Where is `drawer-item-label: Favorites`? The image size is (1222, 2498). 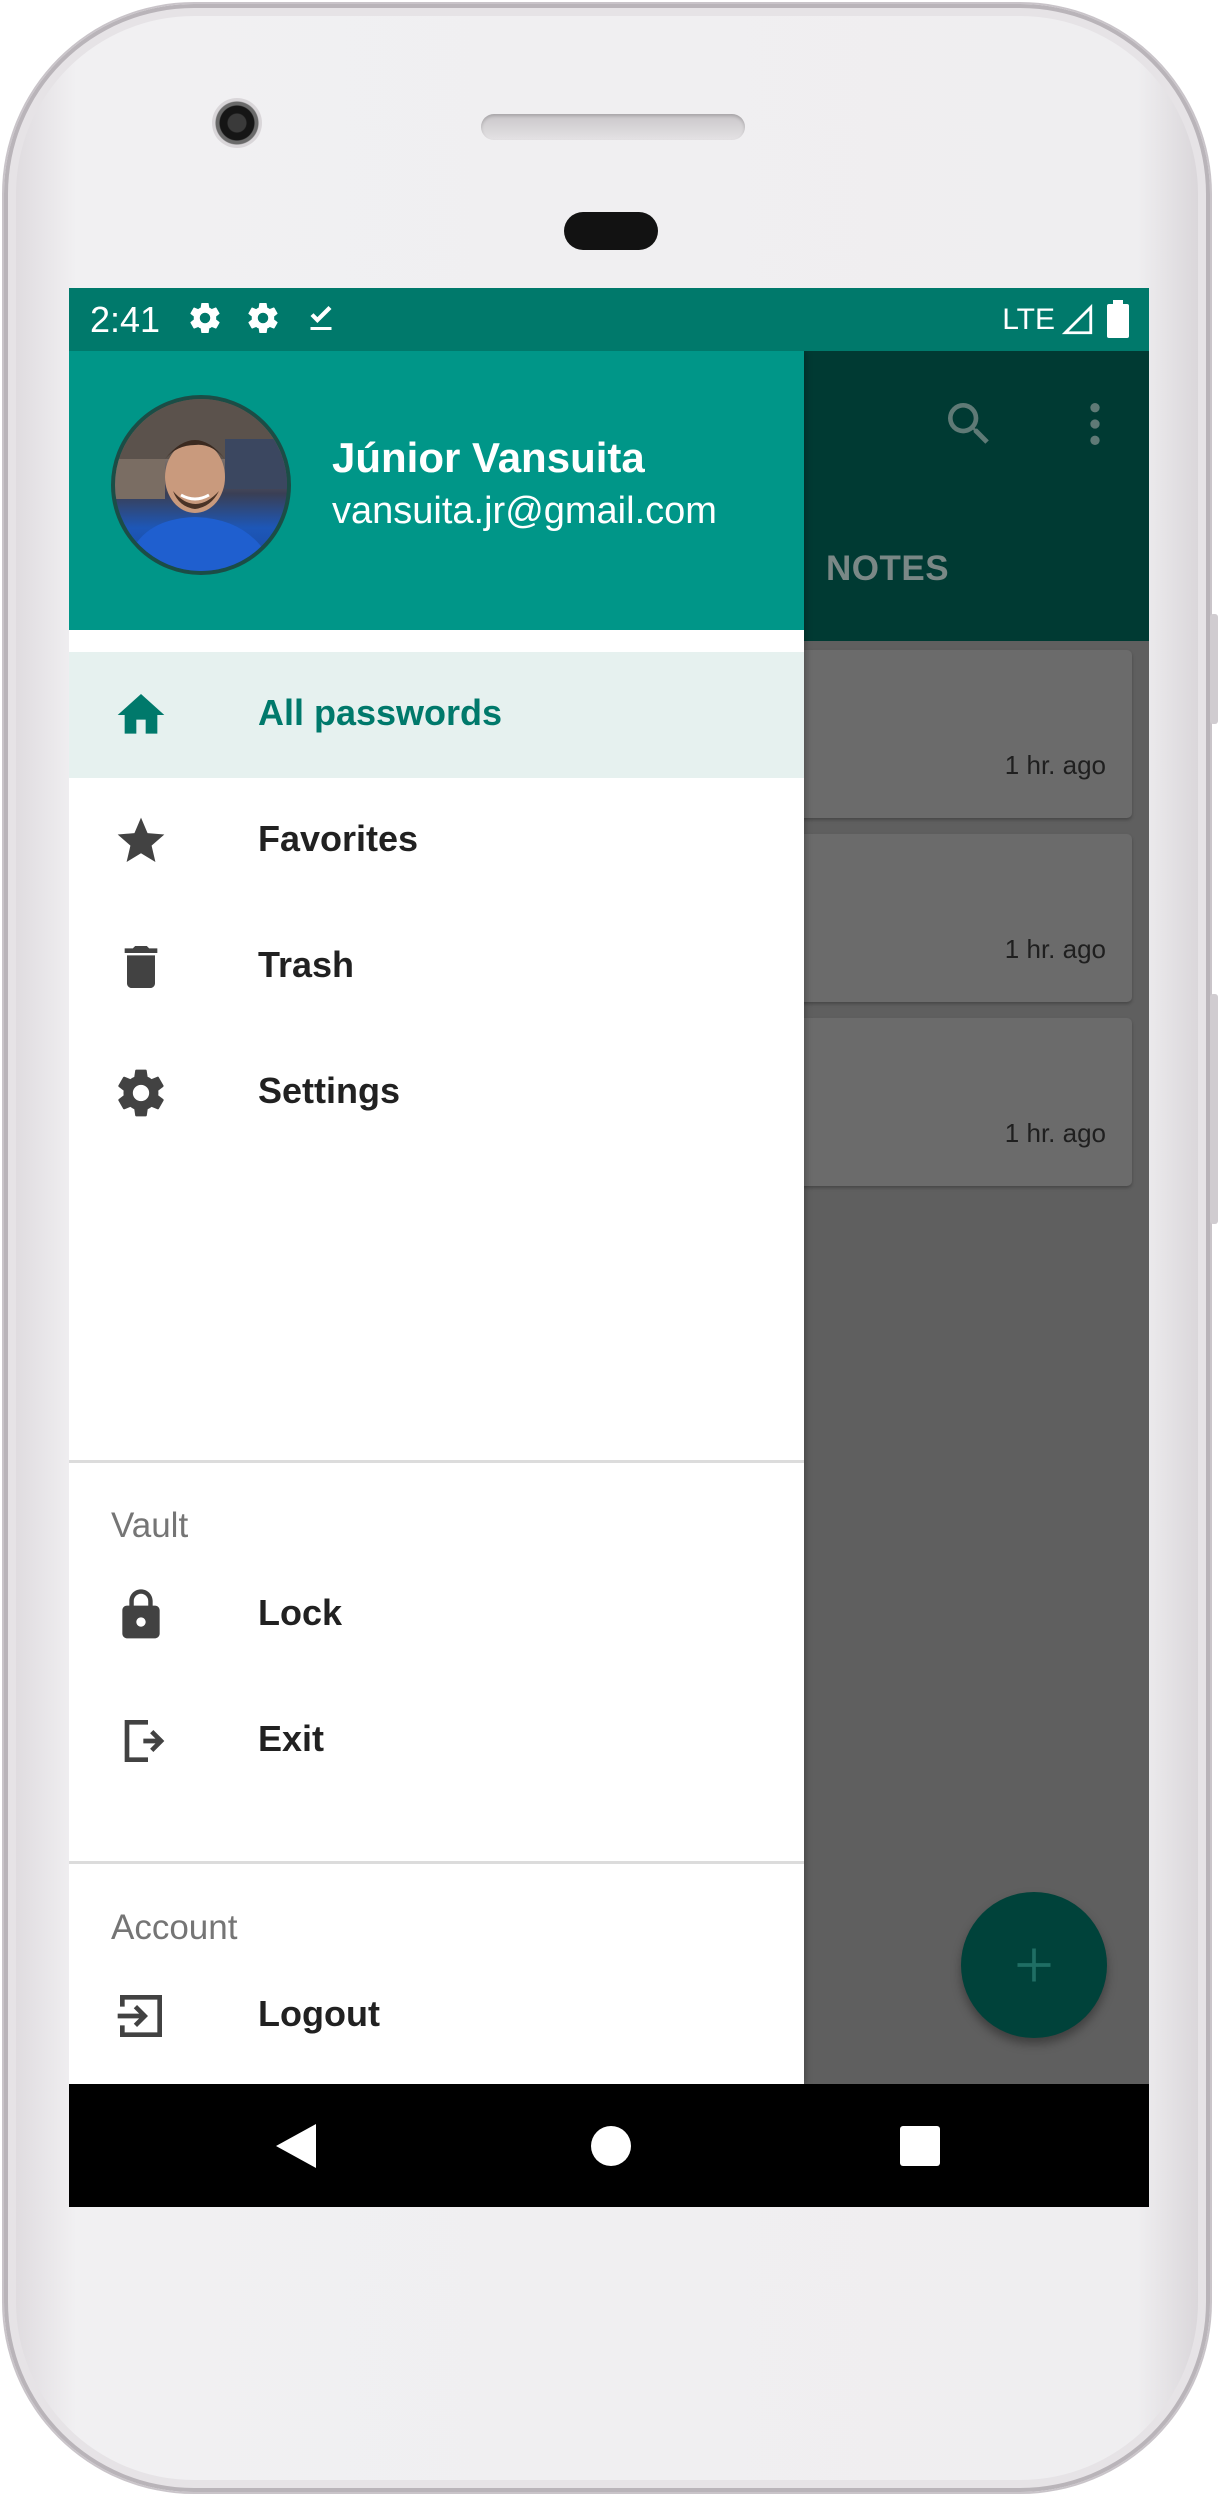 drawer-item-label: Favorites is located at coordinates (338, 838).